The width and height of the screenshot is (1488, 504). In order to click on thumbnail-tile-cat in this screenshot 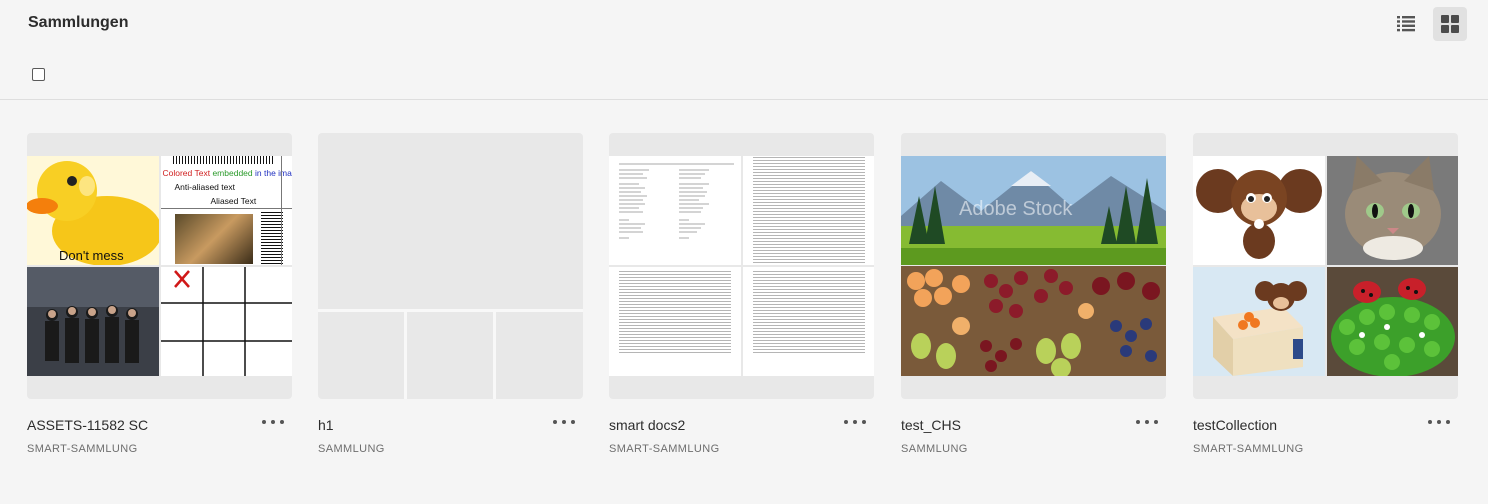, I will do `click(1392, 210)`.